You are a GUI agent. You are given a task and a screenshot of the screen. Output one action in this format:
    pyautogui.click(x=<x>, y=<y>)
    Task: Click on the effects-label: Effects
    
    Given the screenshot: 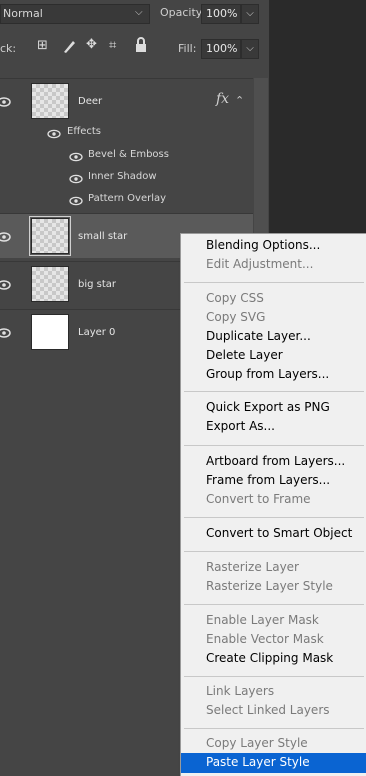 What is the action you would take?
    pyautogui.click(x=84, y=131)
    